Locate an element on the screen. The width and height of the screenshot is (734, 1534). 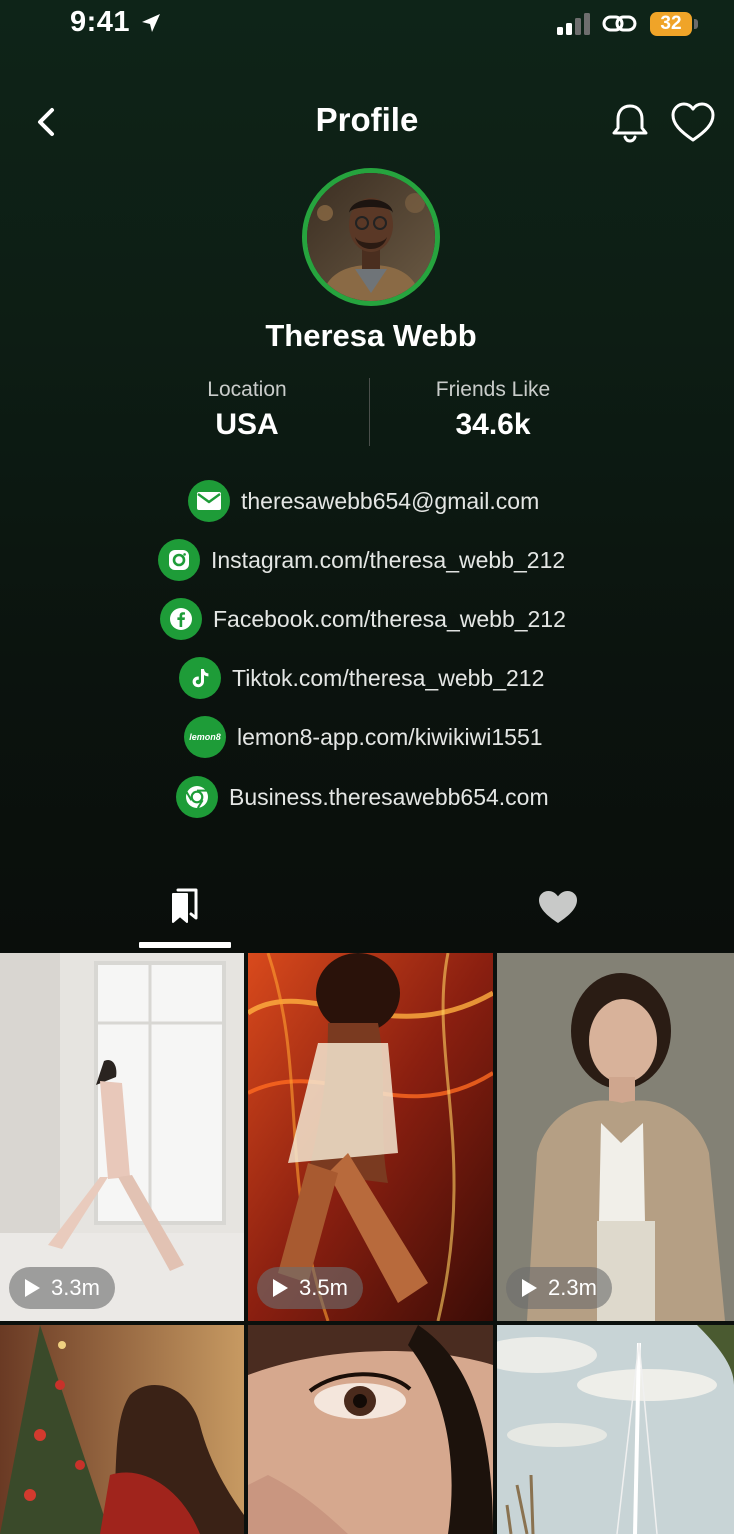
grid-tile: 3.3m is located at coordinates (122, 1137).